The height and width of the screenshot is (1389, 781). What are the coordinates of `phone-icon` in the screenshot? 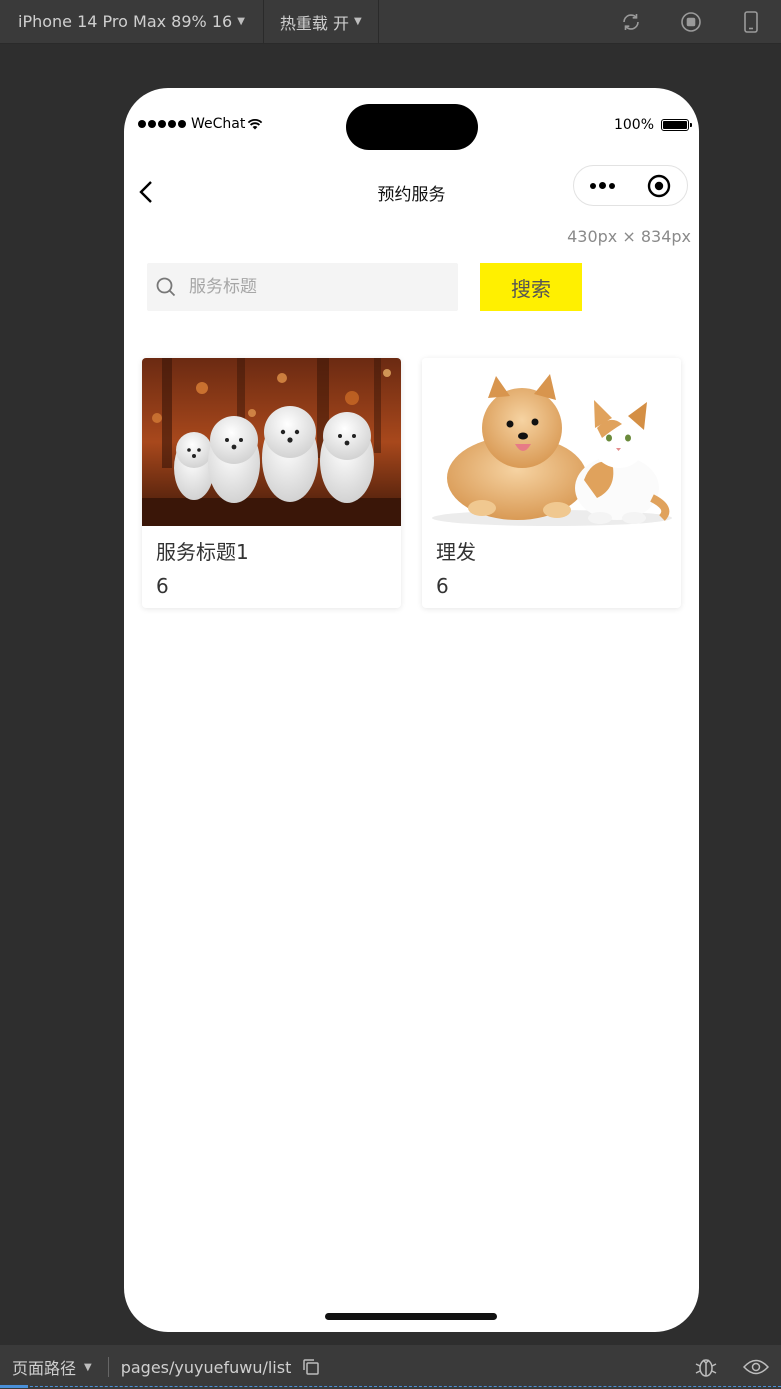 It's located at (751, 21).